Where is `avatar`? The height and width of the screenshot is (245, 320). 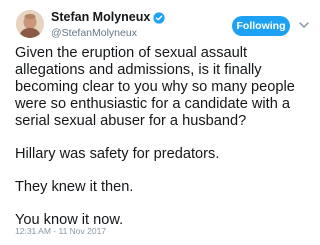 avatar is located at coordinates (30, 24).